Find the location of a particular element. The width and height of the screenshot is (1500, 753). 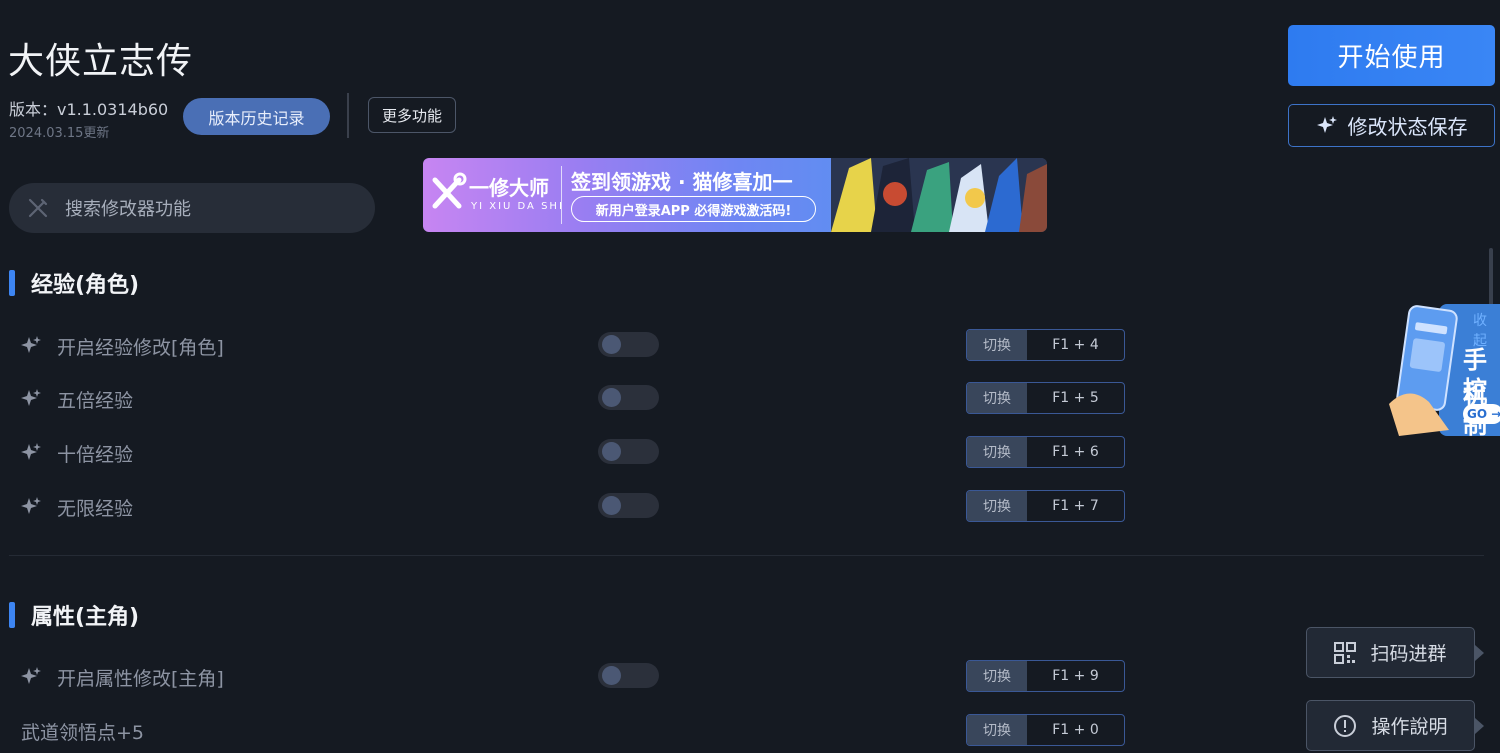

hotkey-field: 切换 F1 + 4 is located at coordinates (1045, 345).